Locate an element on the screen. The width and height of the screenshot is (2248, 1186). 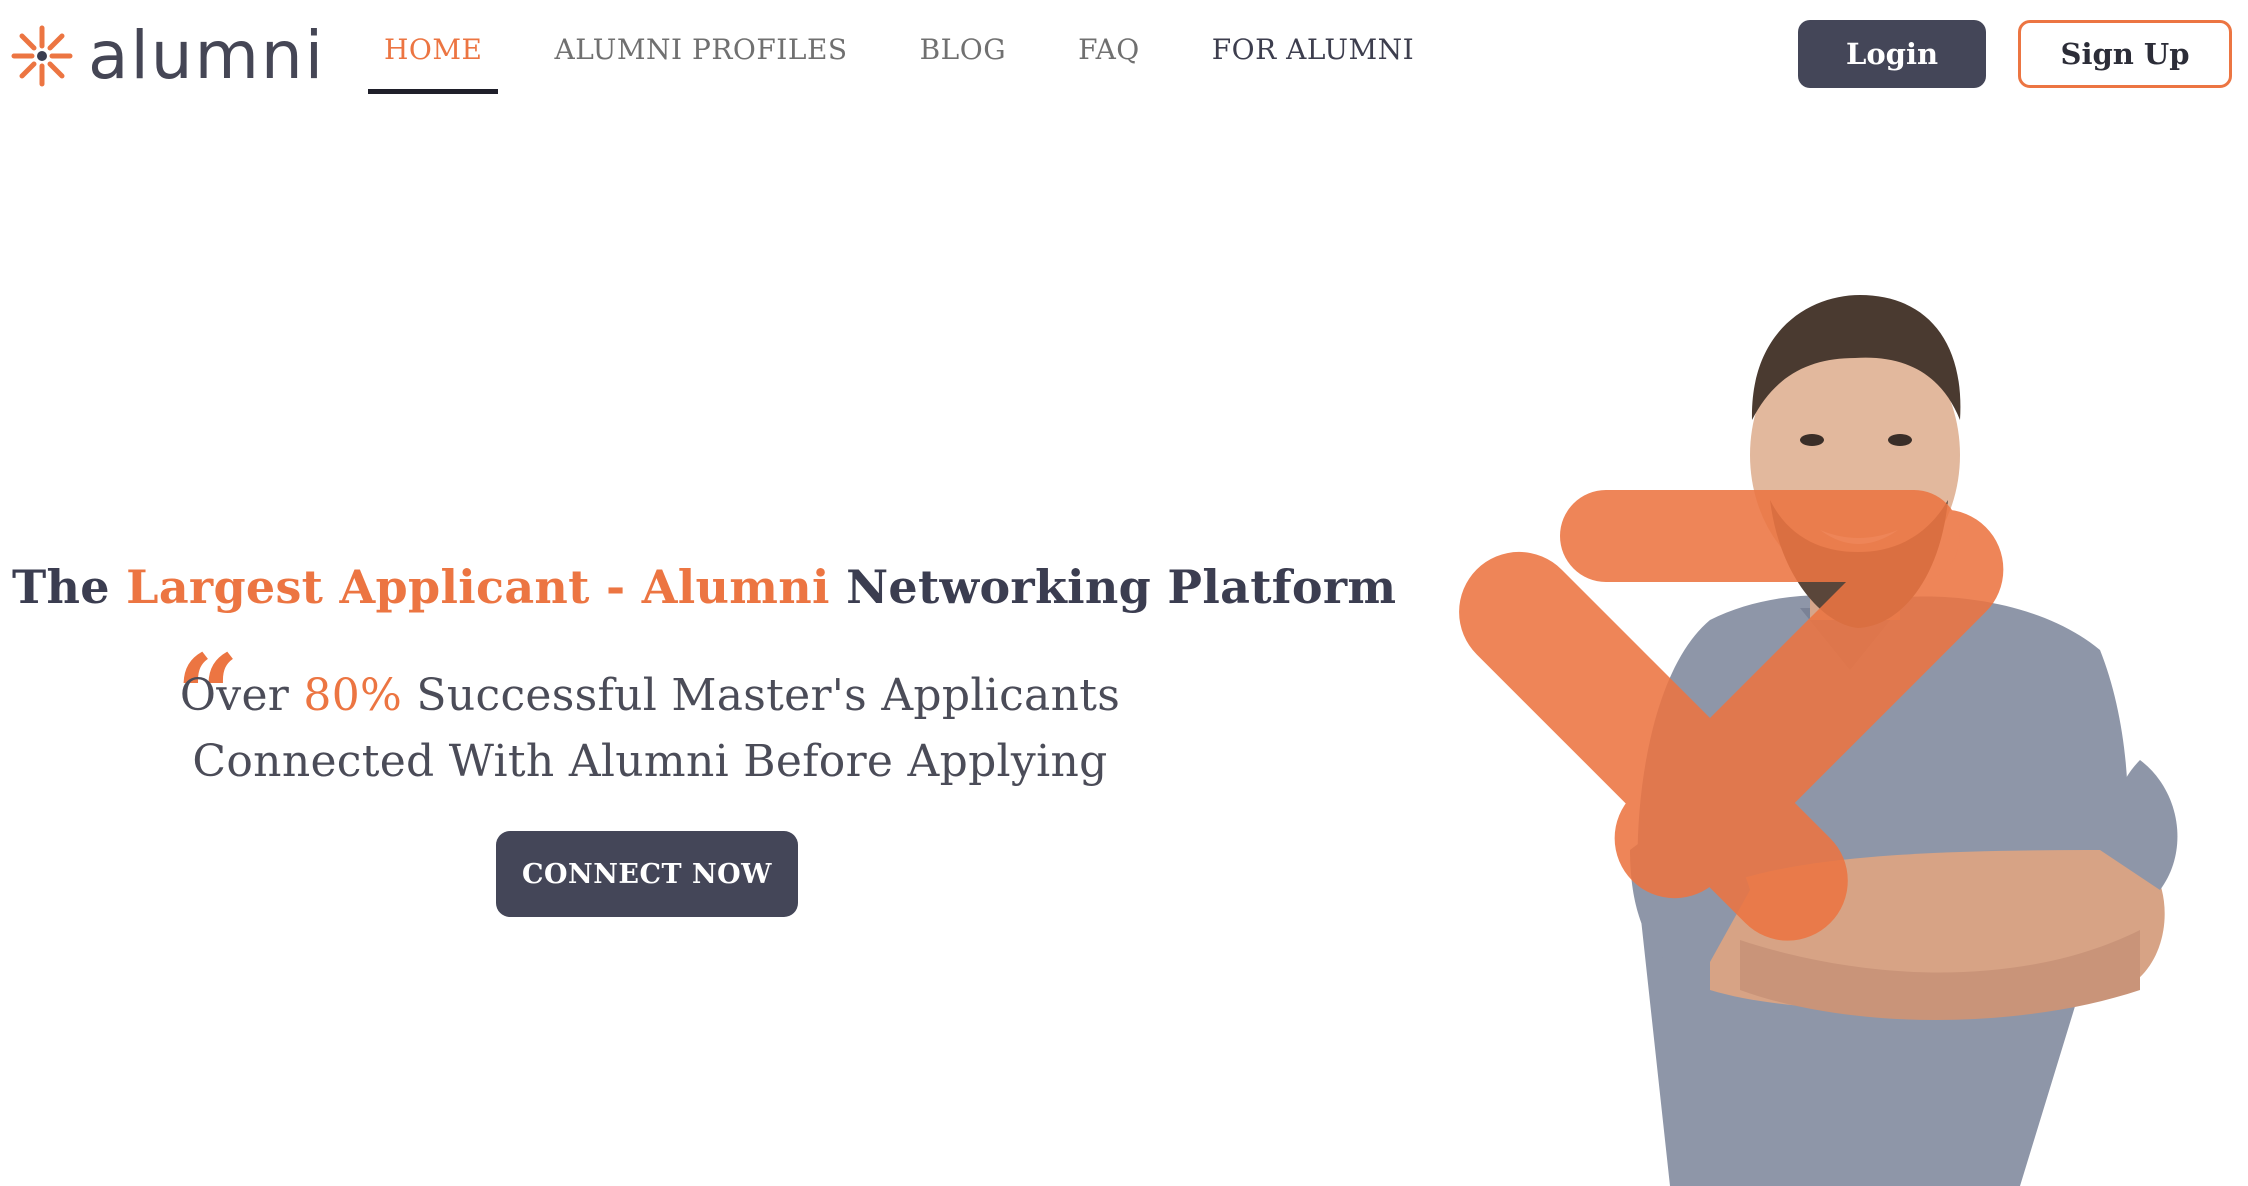
subline-after: Successful Master's Applicants is located at coordinates (768, 695).